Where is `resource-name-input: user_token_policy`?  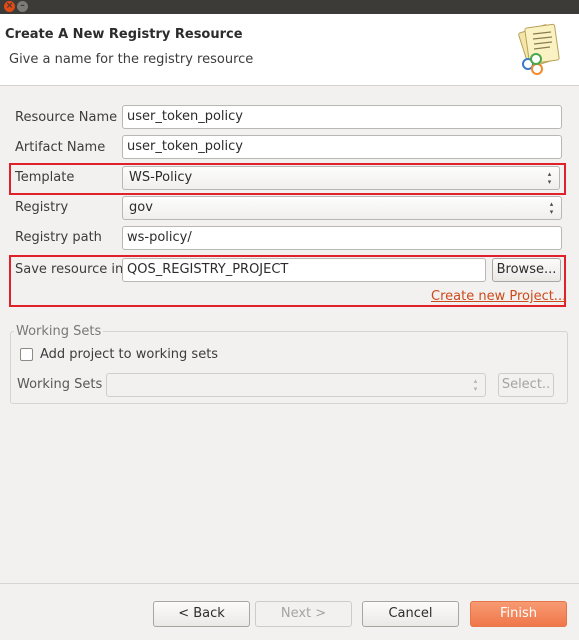 resource-name-input: user_token_policy is located at coordinates (342, 117).